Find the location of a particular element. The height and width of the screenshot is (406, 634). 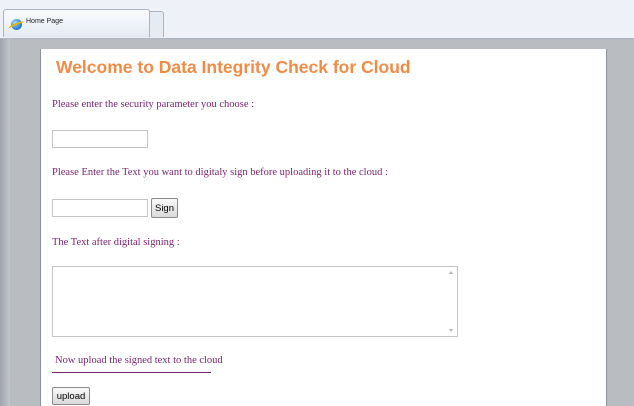

ie-browser-icon is located at coordinates (16, 24).